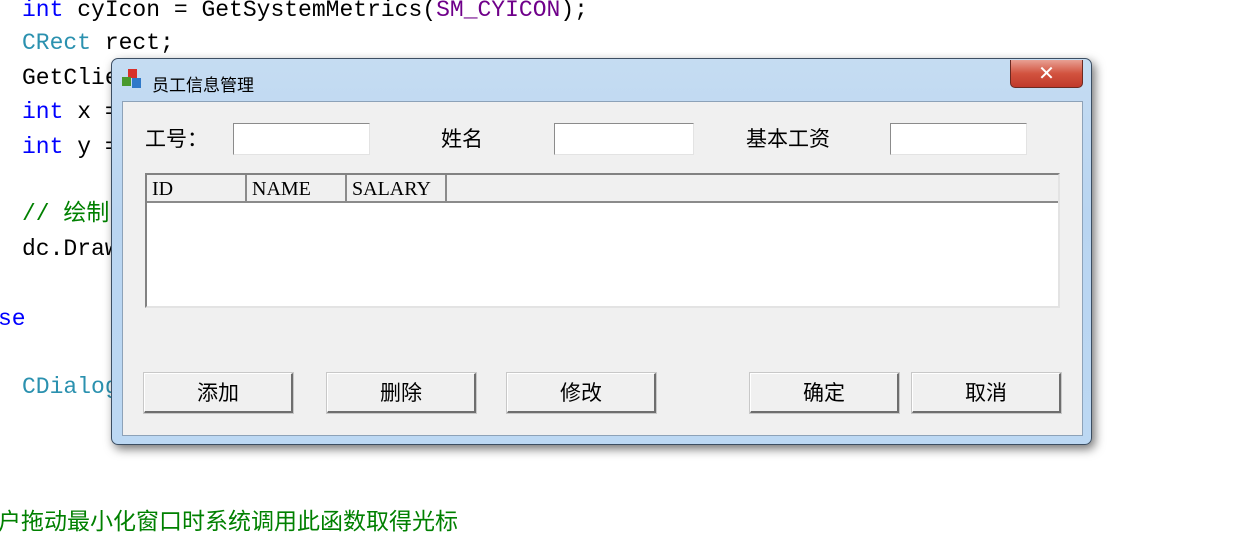  I want to click on code-token: );, so click(574, 11).